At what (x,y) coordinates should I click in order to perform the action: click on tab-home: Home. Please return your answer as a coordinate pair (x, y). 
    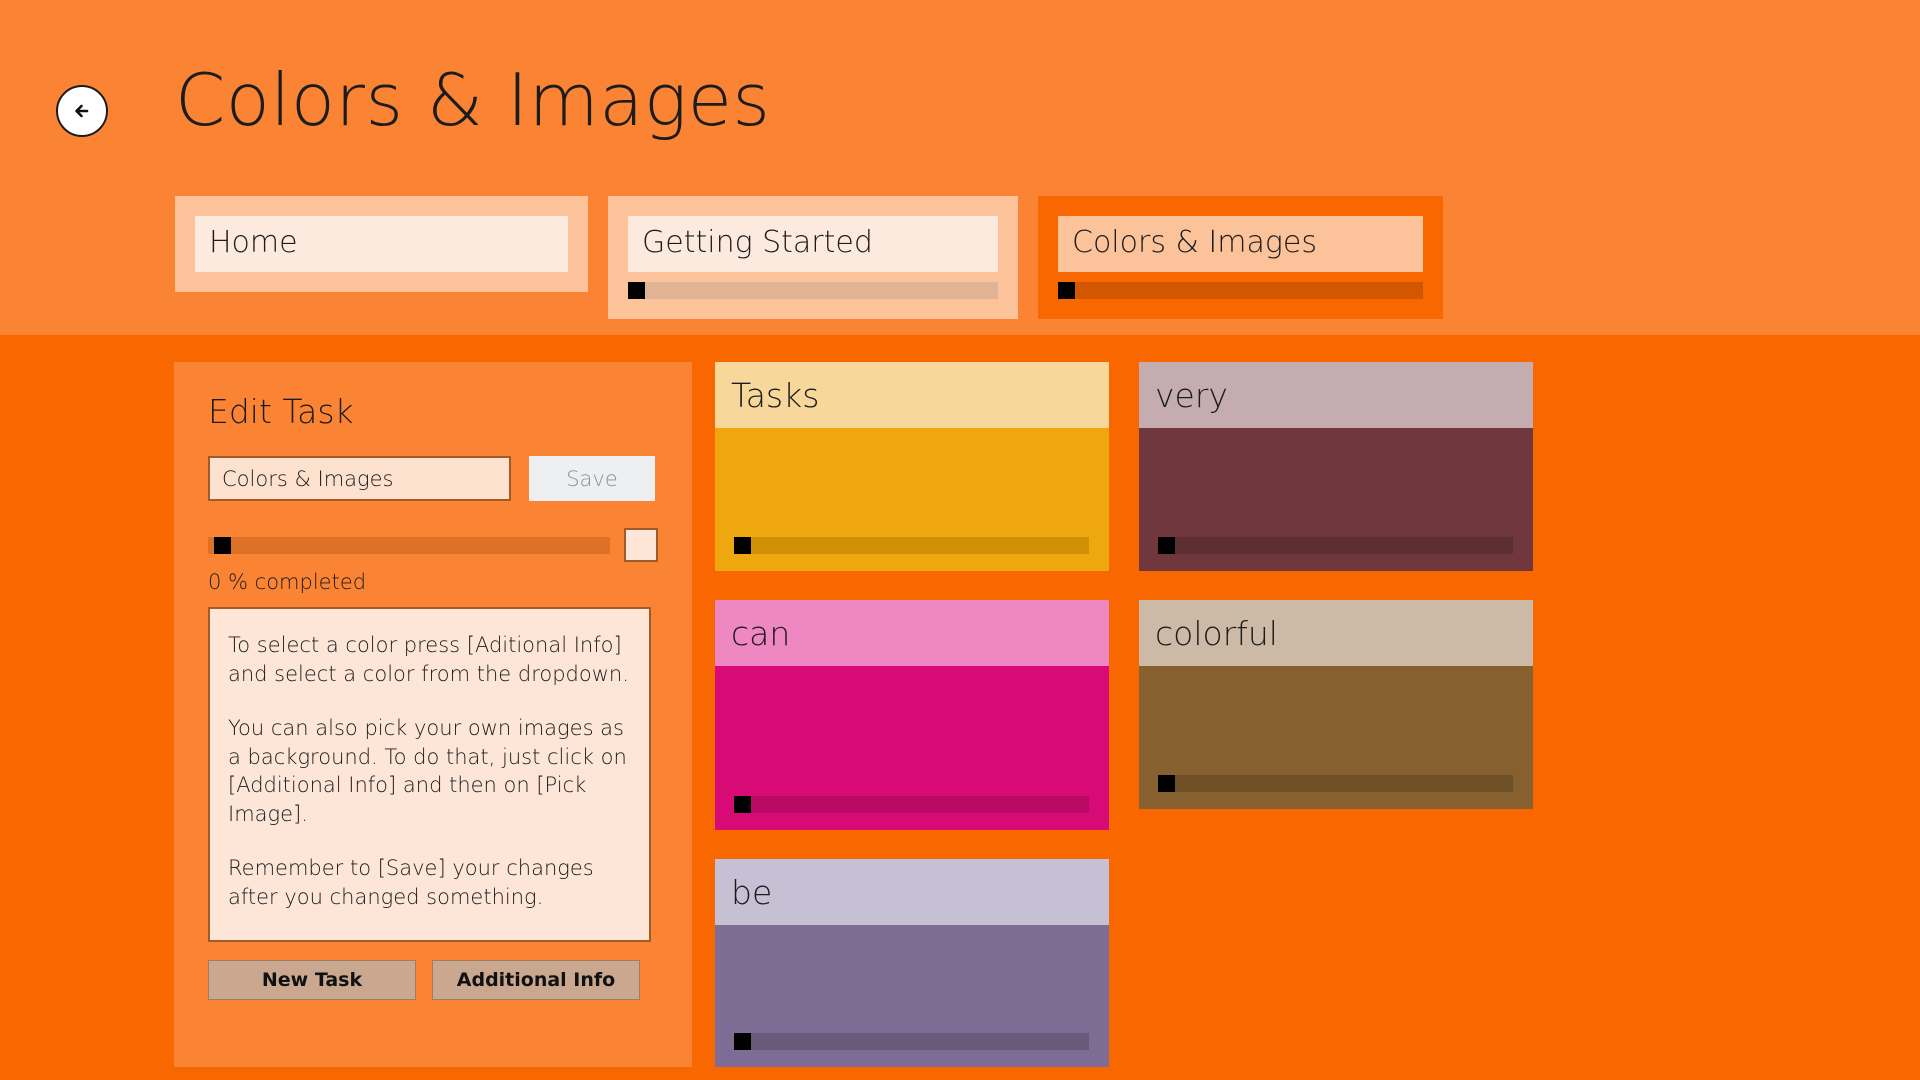
    Looking at the image, I should click on (381, 244).